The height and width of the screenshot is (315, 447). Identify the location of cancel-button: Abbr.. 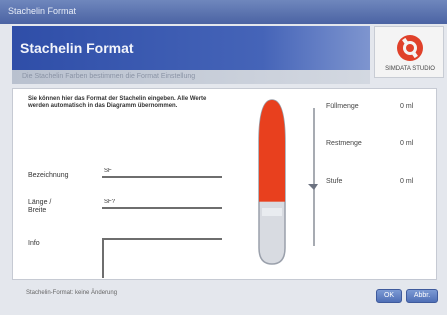
(422, 296).